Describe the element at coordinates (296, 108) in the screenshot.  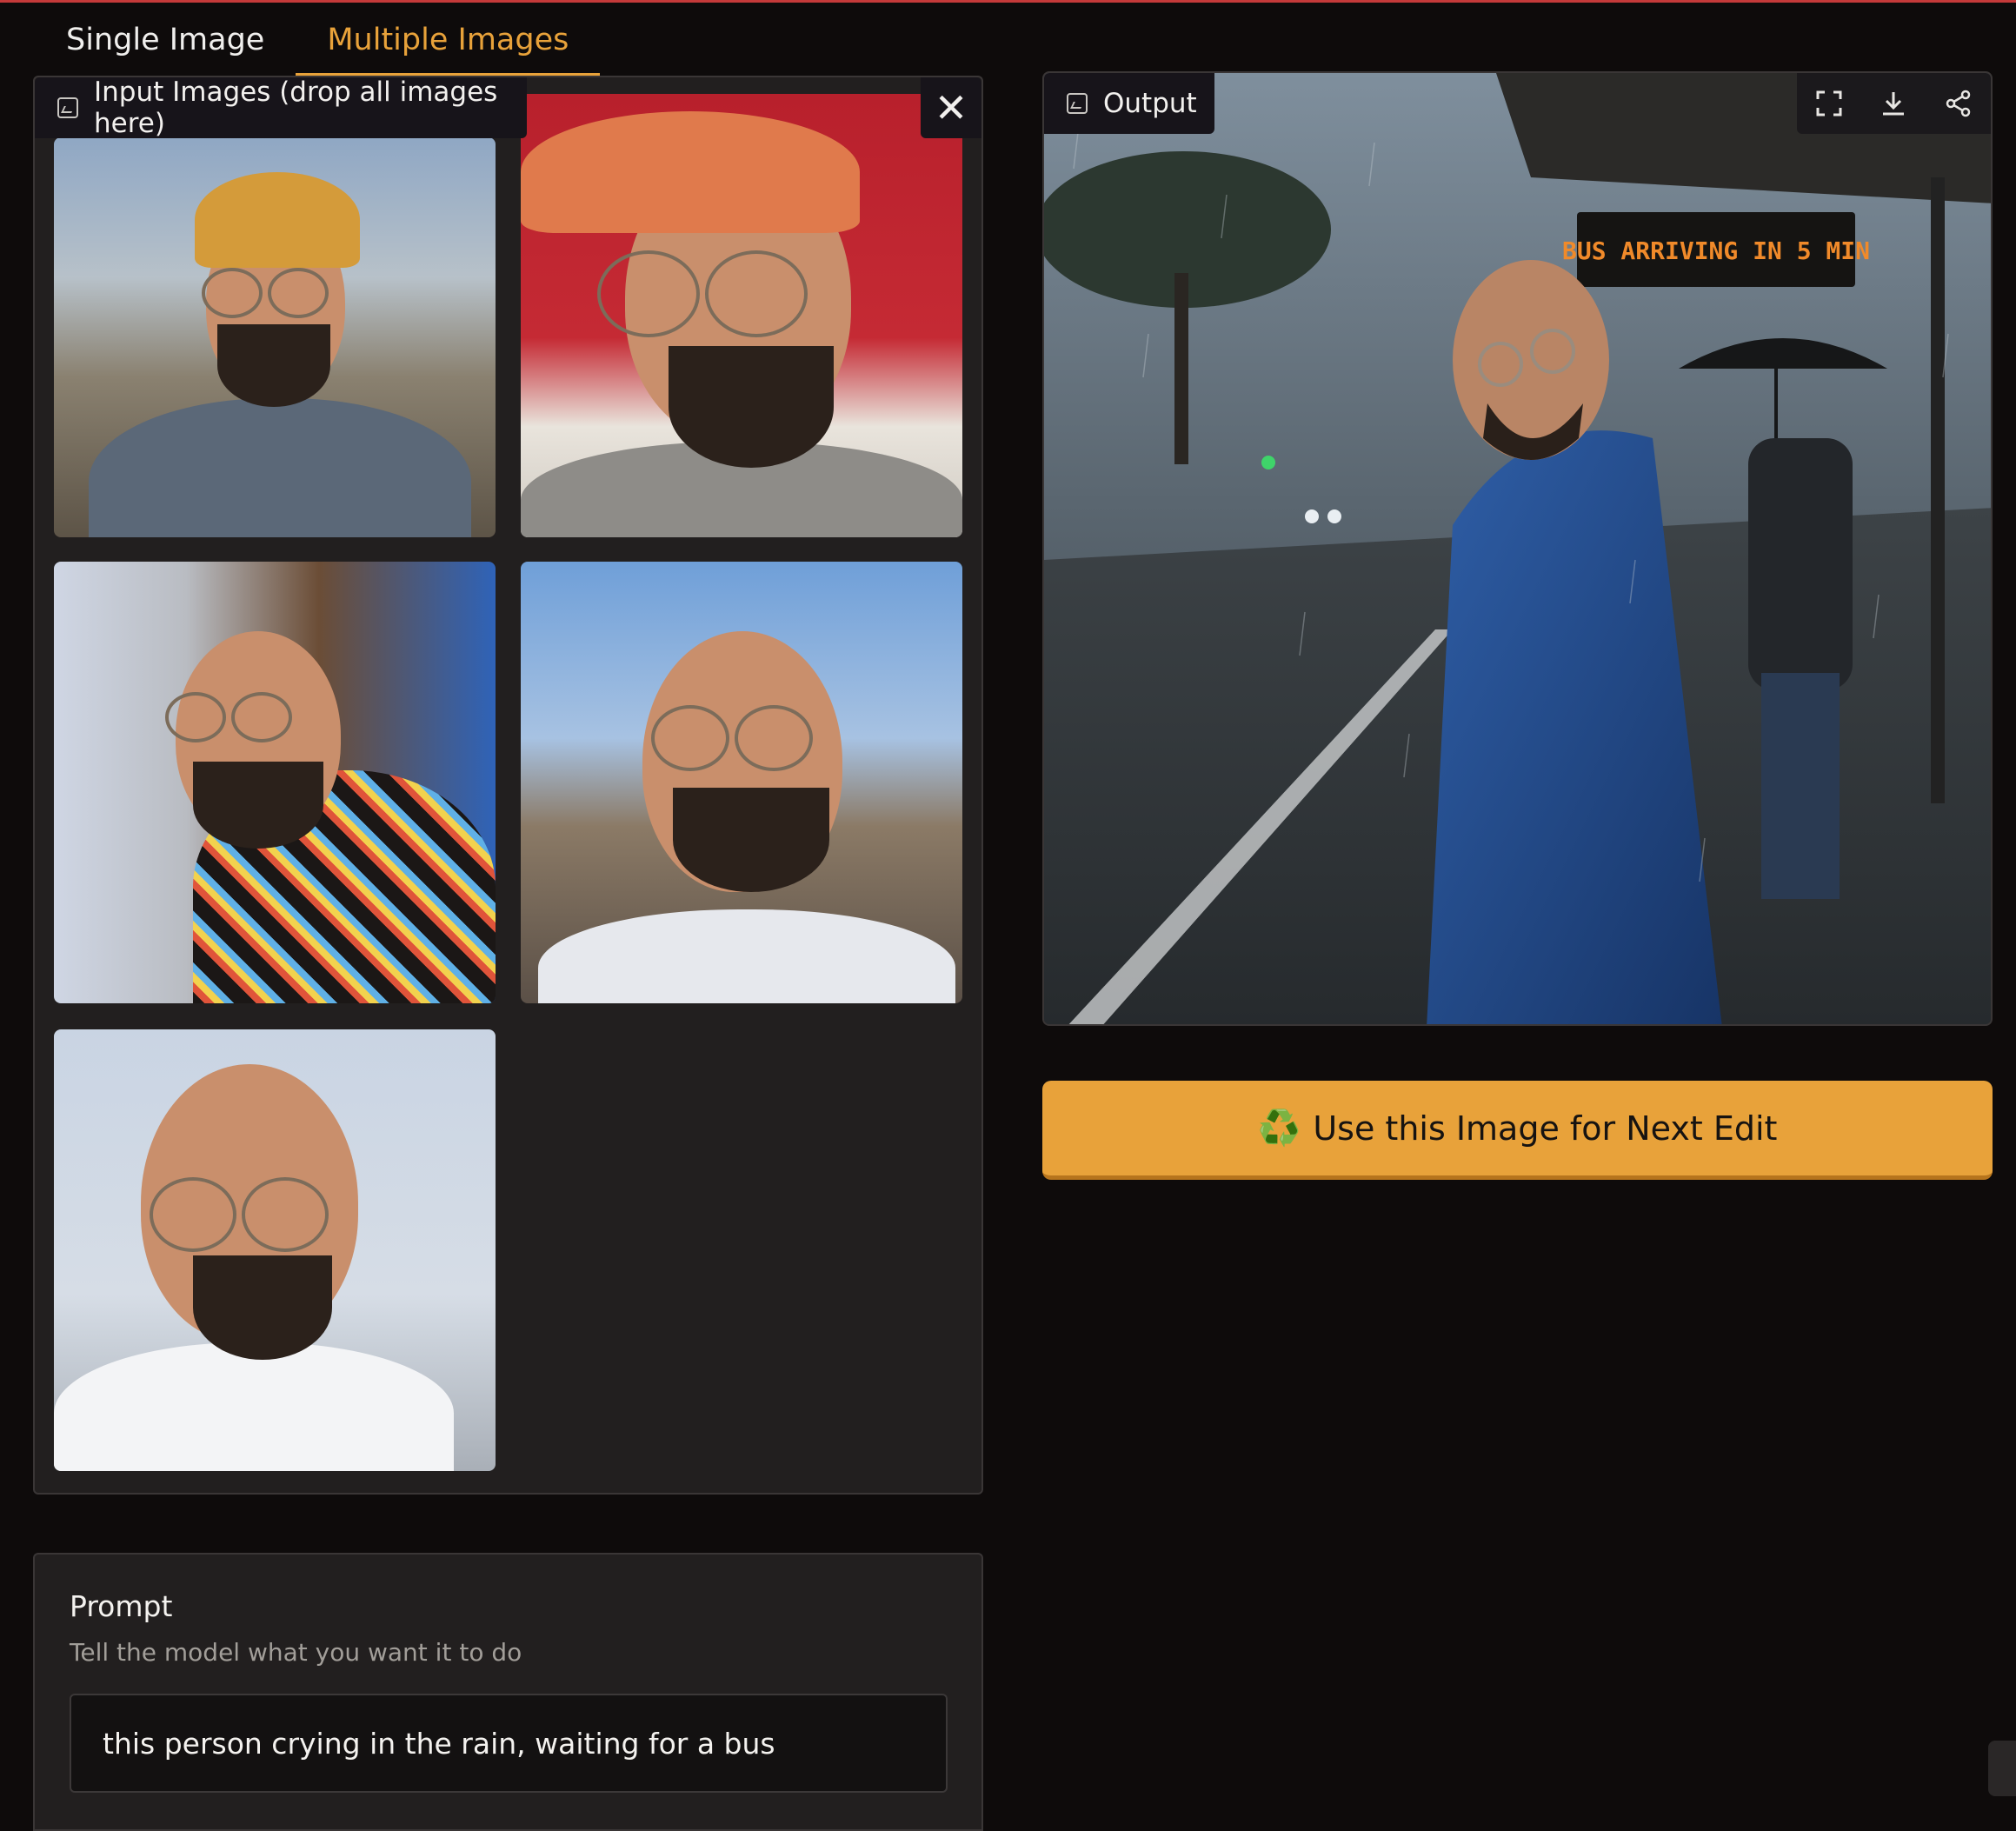
I see `input-images-label-text: Input Images (drop all images here)` at that location.